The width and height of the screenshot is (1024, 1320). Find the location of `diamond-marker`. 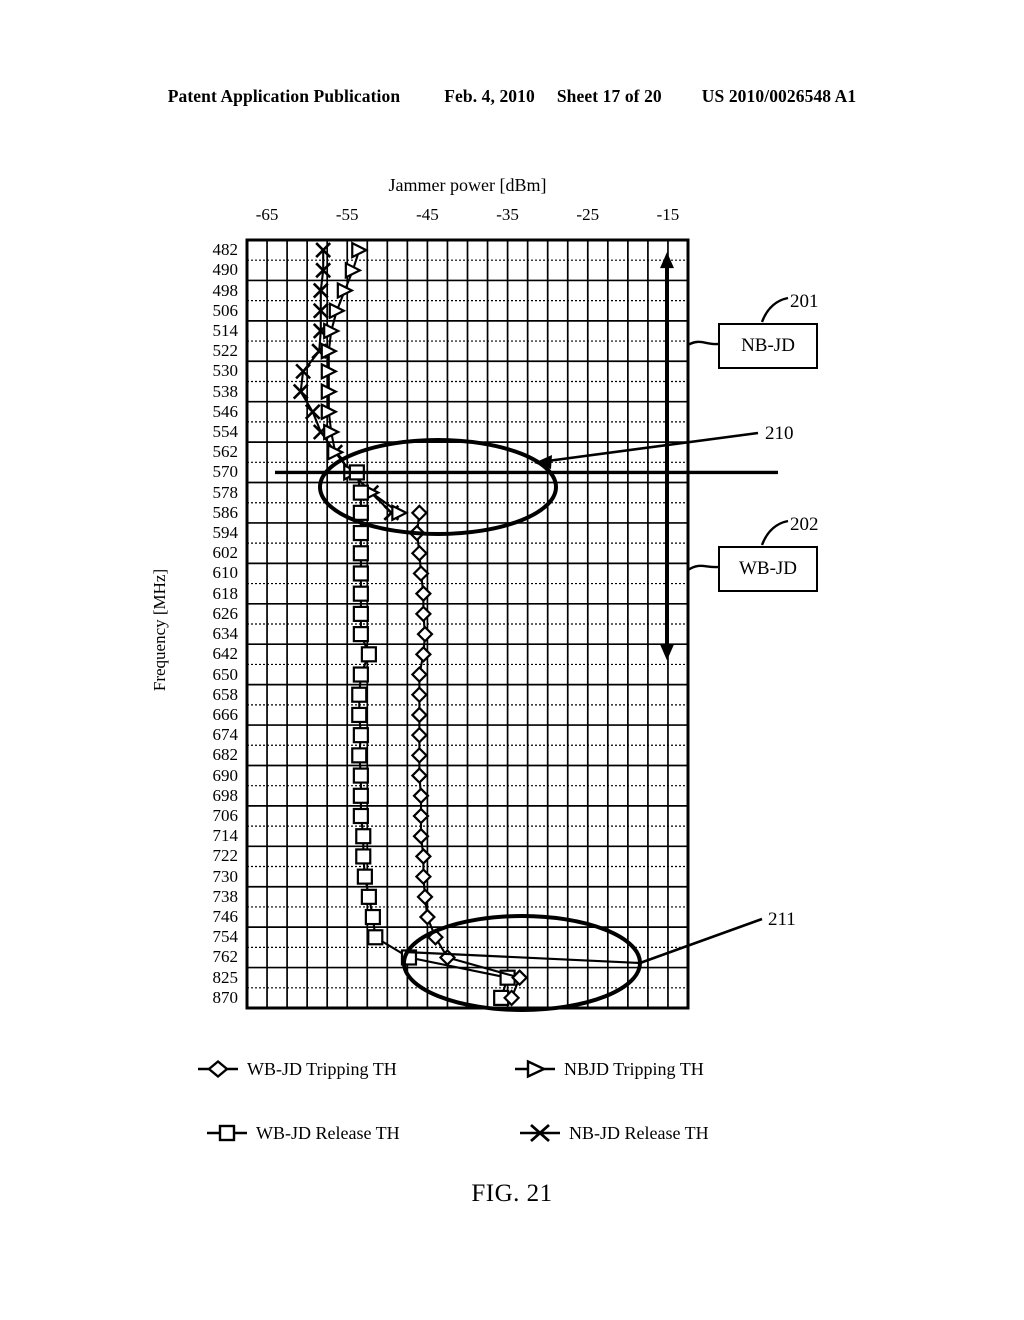

diamond-marker is located at coordinates (218, 1069).